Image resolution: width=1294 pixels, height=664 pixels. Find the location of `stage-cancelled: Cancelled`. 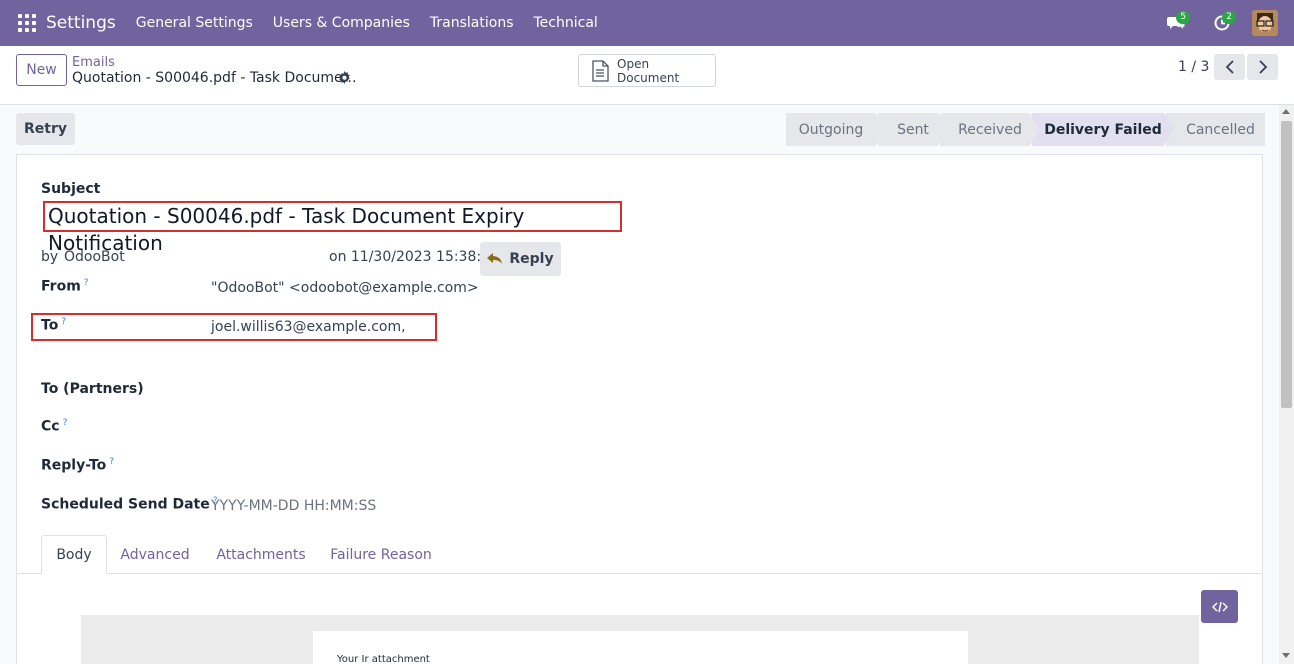

stage-cancelled: Cancelled is located at coordinates (1215, 129).